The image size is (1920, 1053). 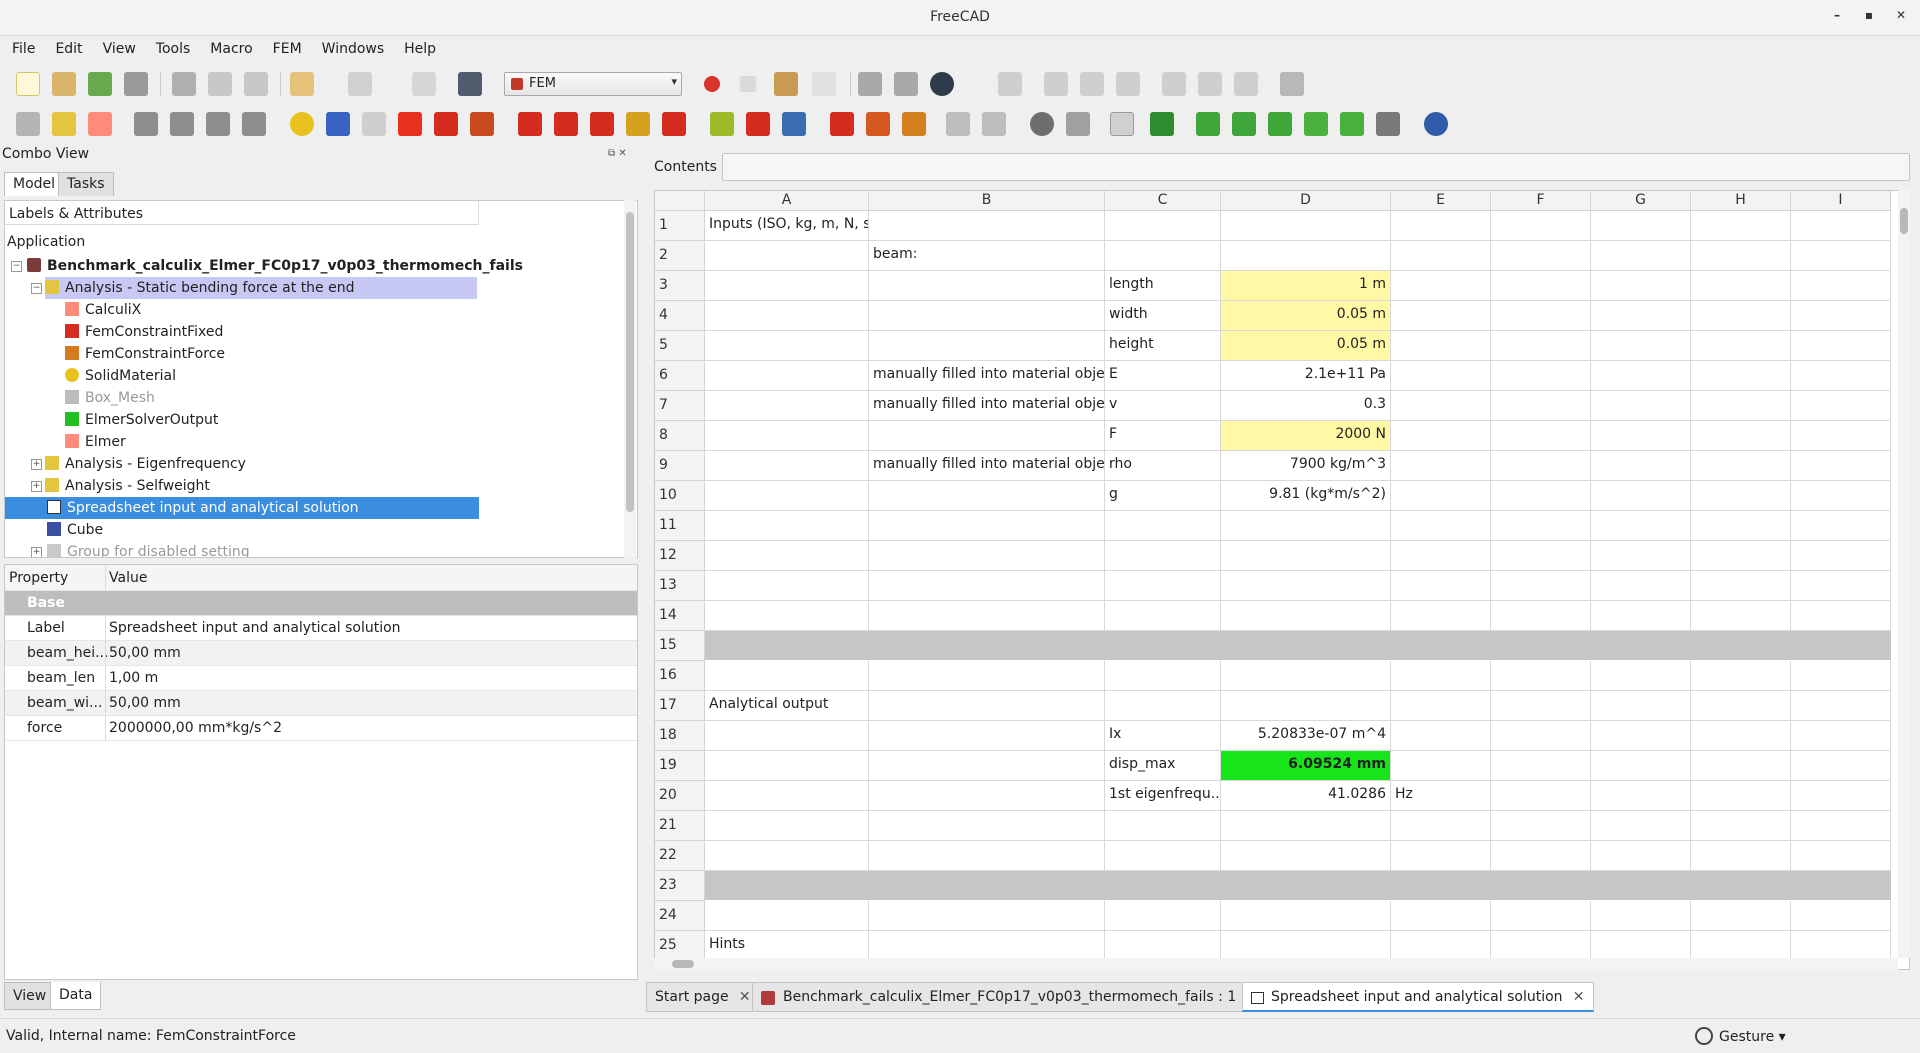 What do you see at coordinates (21, 46) in the screenshot?
I see `menu-file: File` at bounding box center [21, 46].